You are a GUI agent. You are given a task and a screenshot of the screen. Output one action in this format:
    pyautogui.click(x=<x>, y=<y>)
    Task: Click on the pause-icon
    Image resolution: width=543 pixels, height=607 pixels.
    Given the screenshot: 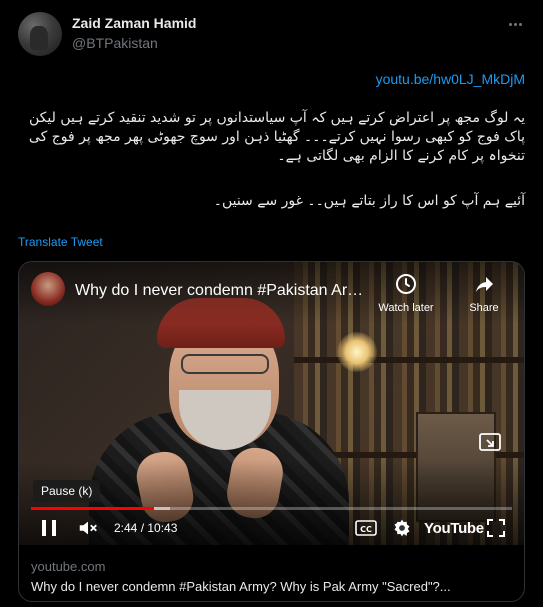 What is the action you would take?
    pyautogui.click(x=49, y=528)
    